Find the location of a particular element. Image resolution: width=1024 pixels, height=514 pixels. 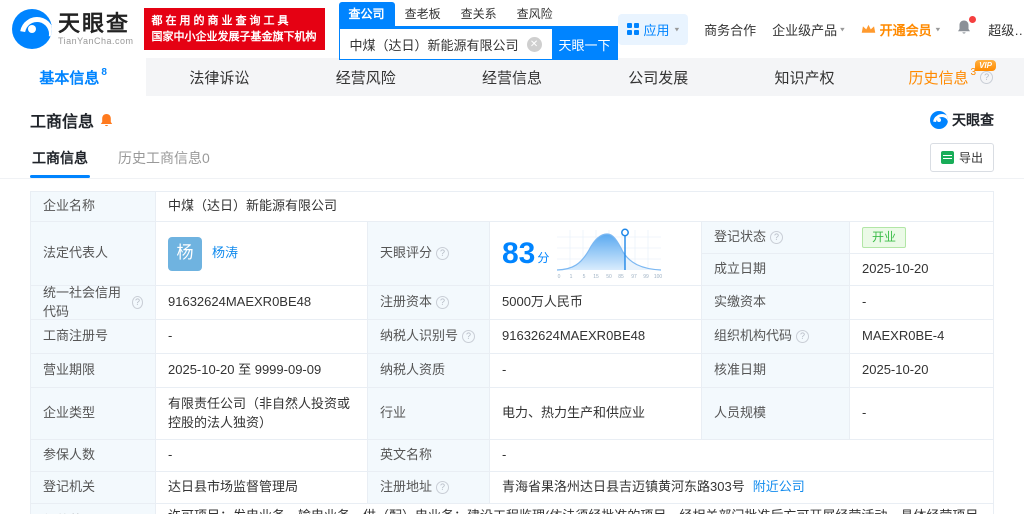

tab-legal-proceedings: 法律诉讼 is located at coordinates (219, 77).